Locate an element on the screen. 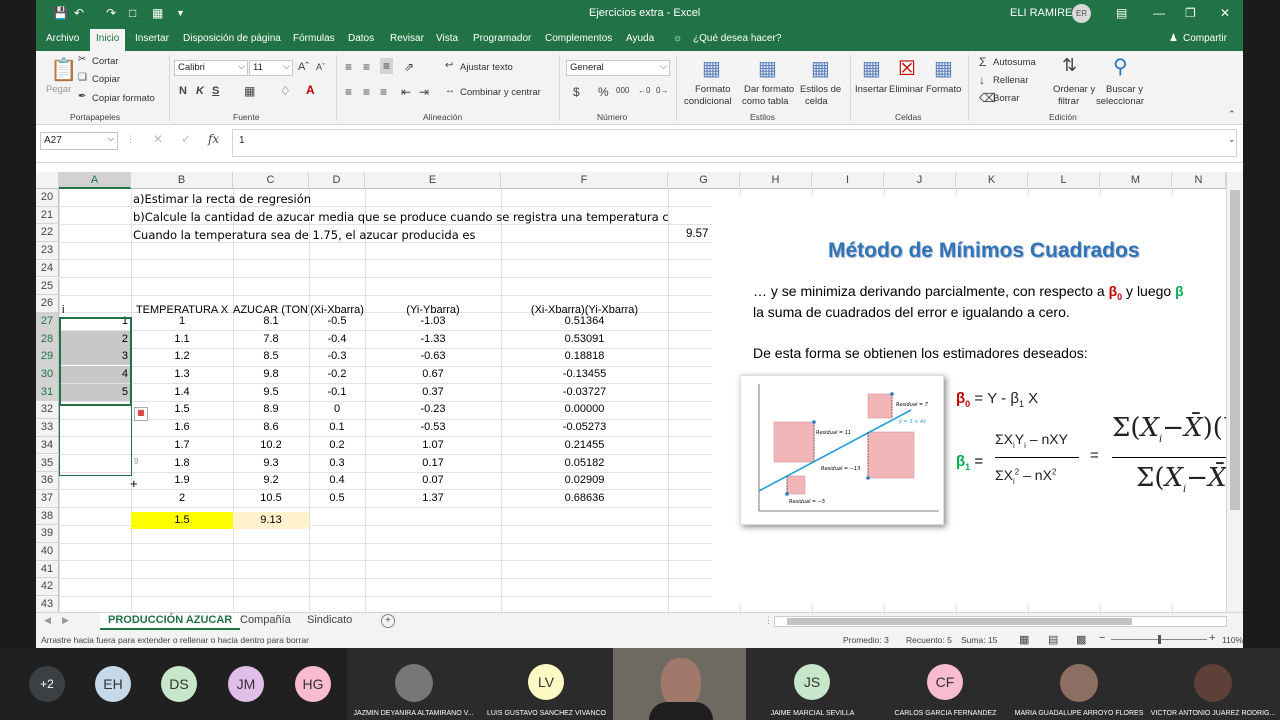  row-header: 35 is located at coordinates (47, 463).